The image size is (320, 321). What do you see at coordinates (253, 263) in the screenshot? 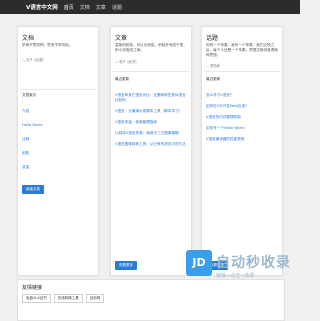
I see `logo-text: 自动秒收录` at bounding box center [253, 263].